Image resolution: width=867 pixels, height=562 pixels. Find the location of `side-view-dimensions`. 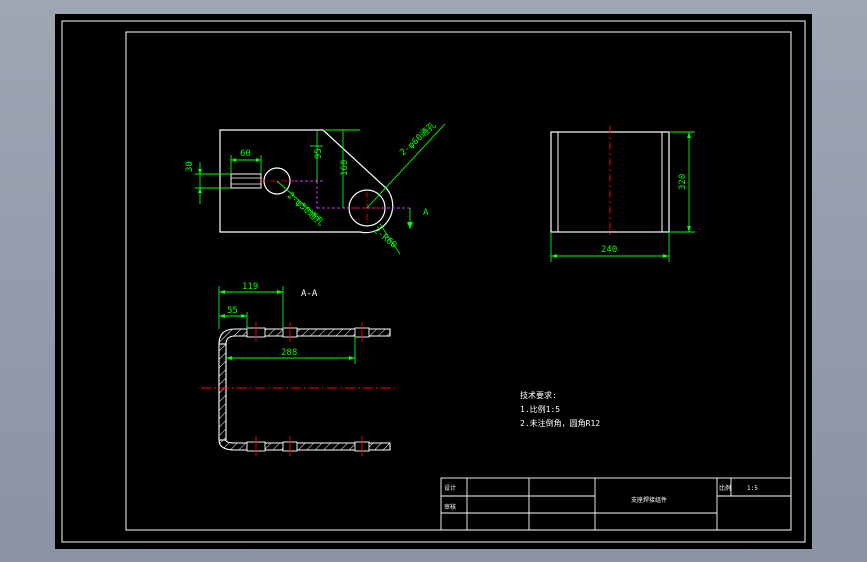

side-view-dimensions is located at coordinates (622, 196).